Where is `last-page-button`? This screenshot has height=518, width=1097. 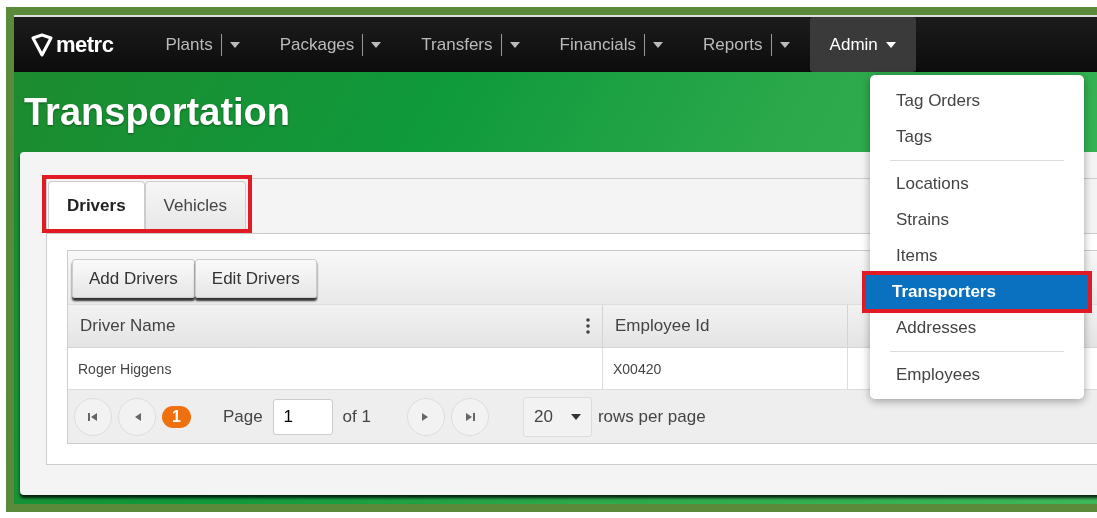 last-page-button is located at coordinates (469, 416).